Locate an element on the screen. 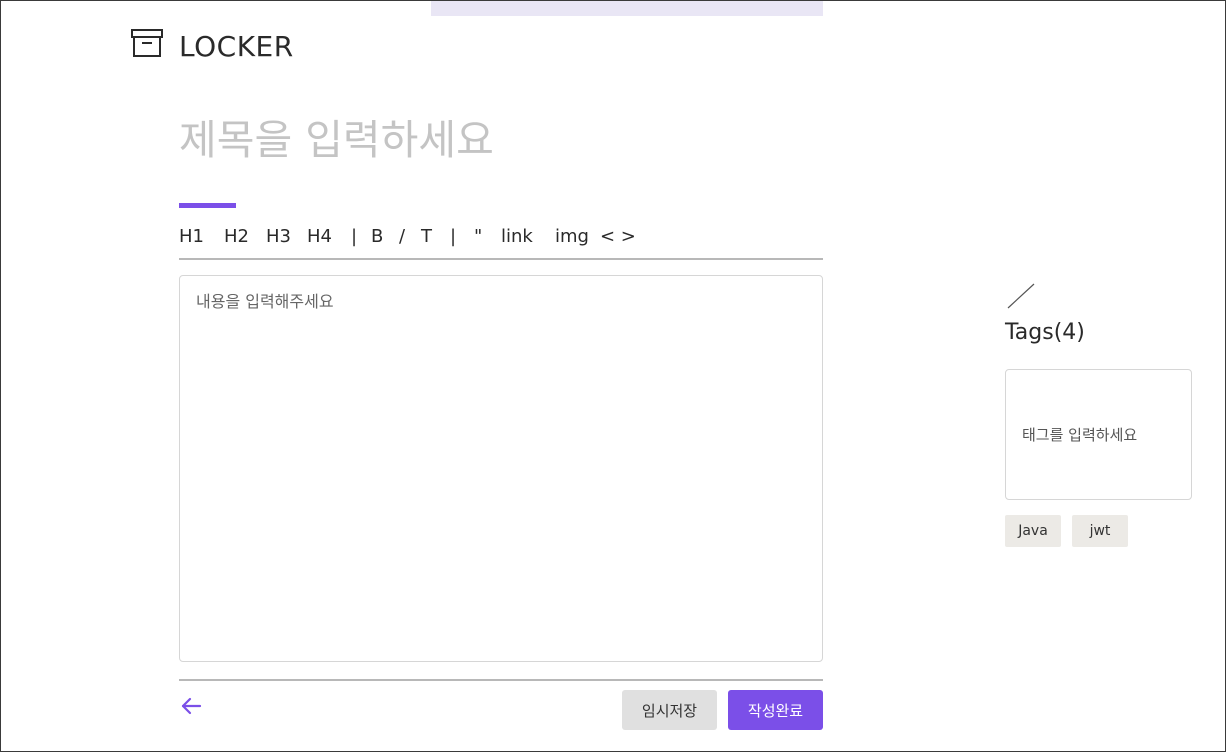 The image size is (1226, 752). toolbar-h4-button: H4 is located at coordinates (319, 236).